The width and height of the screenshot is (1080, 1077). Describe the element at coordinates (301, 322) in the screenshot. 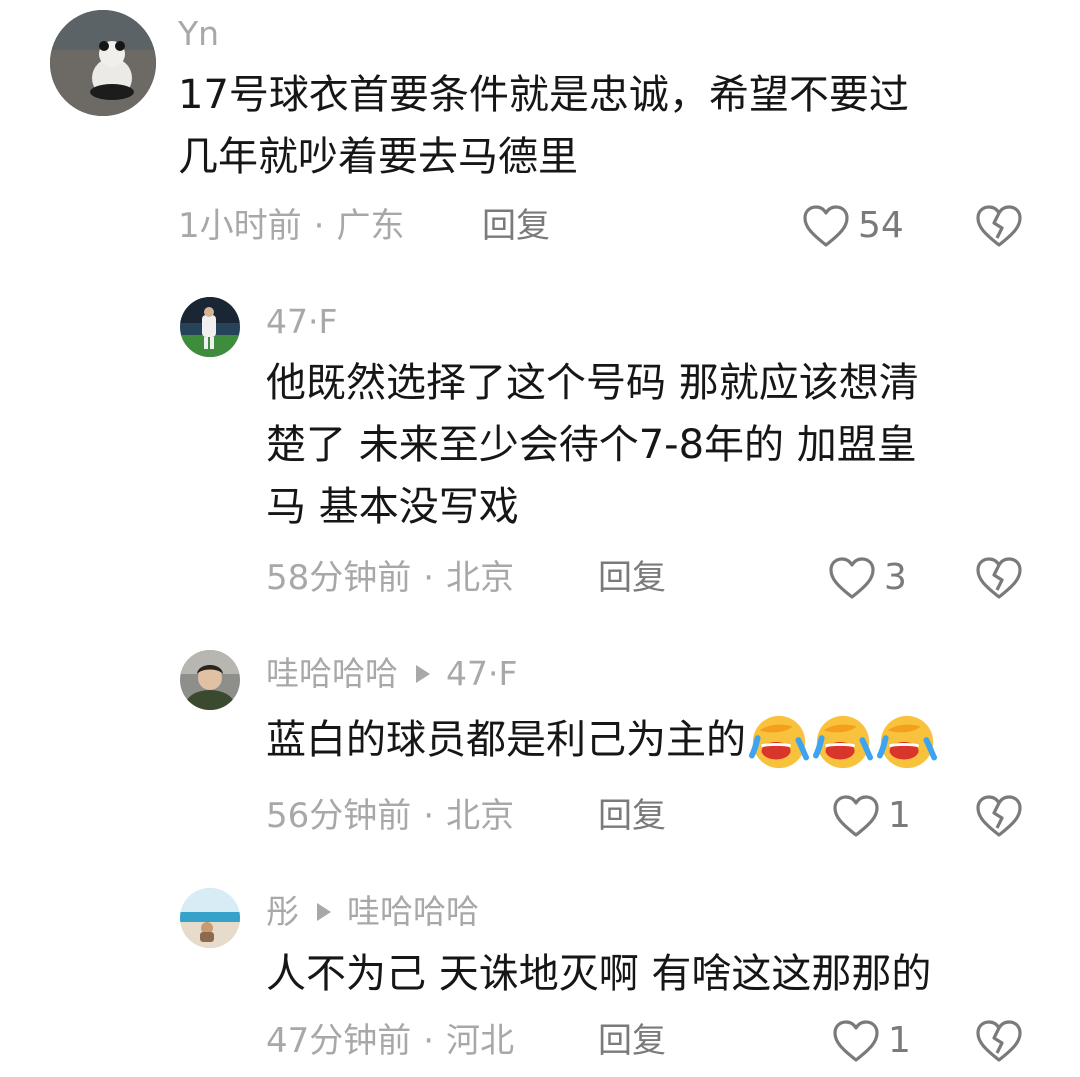

I see `comment-username: 47·F` at that location.